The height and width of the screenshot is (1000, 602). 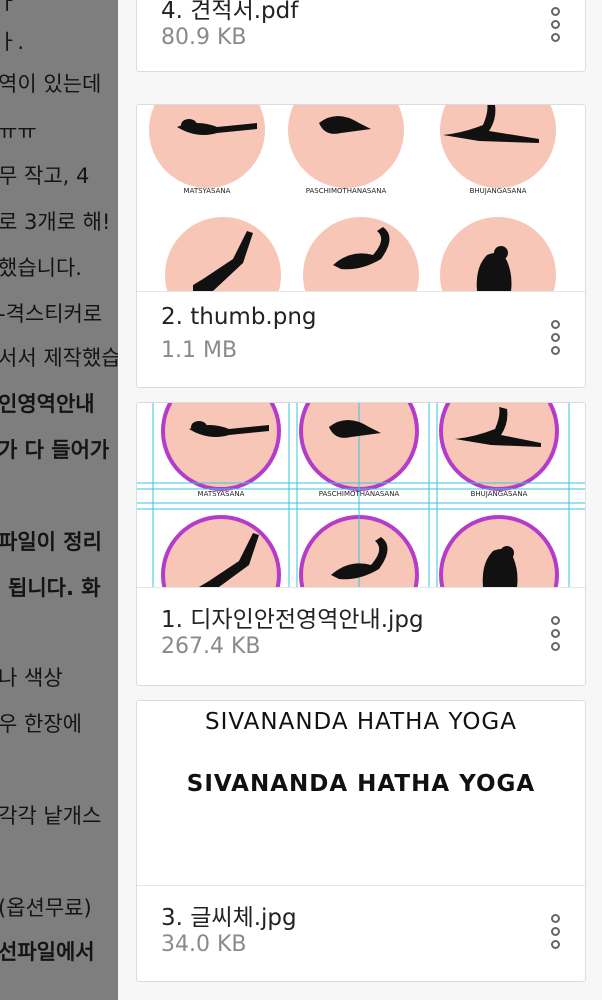 What do you see at coordinates (361, 36) in the screenshot?
I see `file-card: 4. 견적서.pdf 80.9 KB` at bounding box center [361, 36].